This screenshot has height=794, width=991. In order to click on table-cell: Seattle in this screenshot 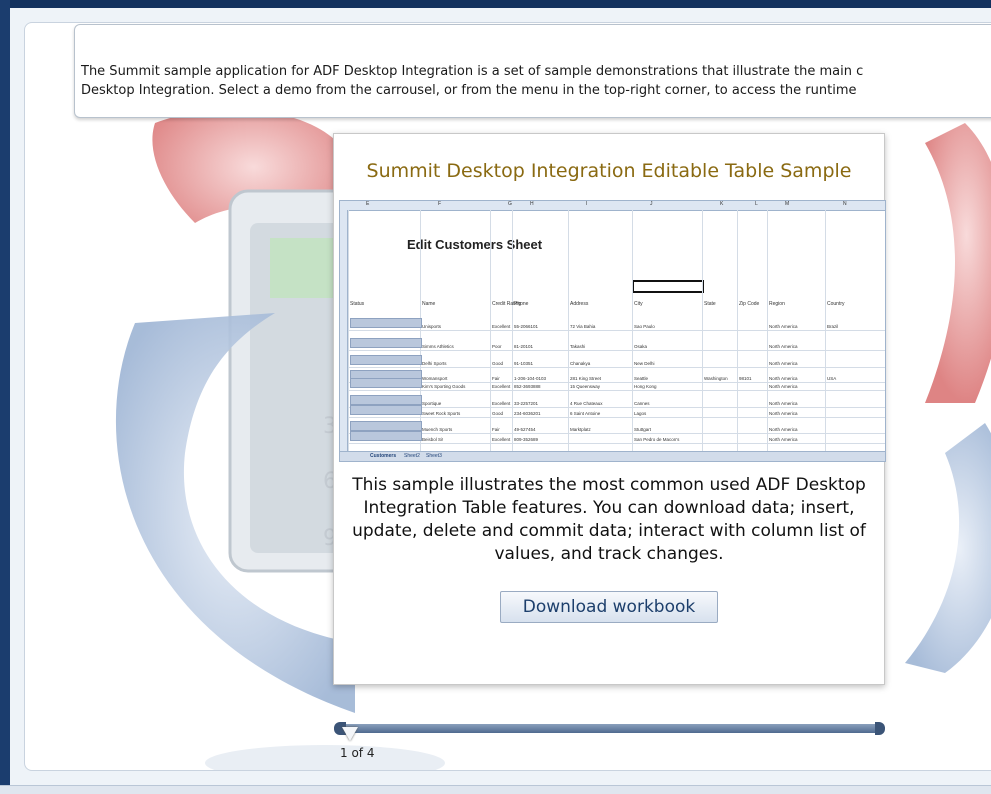, I will do `click(641, 378)`.